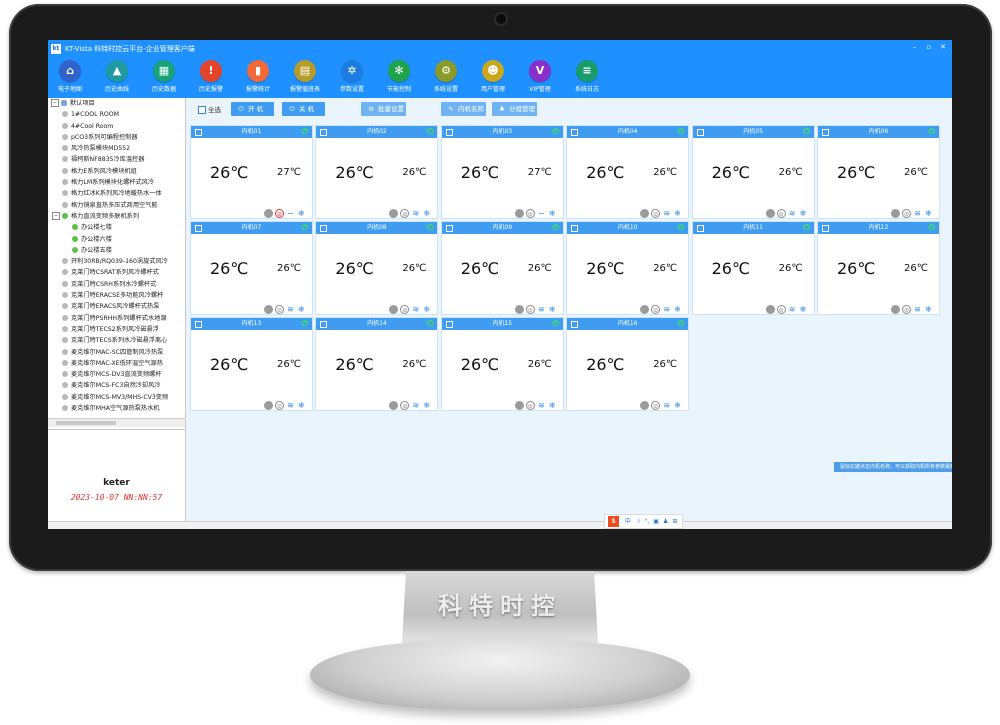  Describe the element at coordinates (502, 172) in the screenshot. I see `indoor-unit-card: 内机03 ⏻ 26℃ 27℃ ⊘ ∽ ❄` at that location.